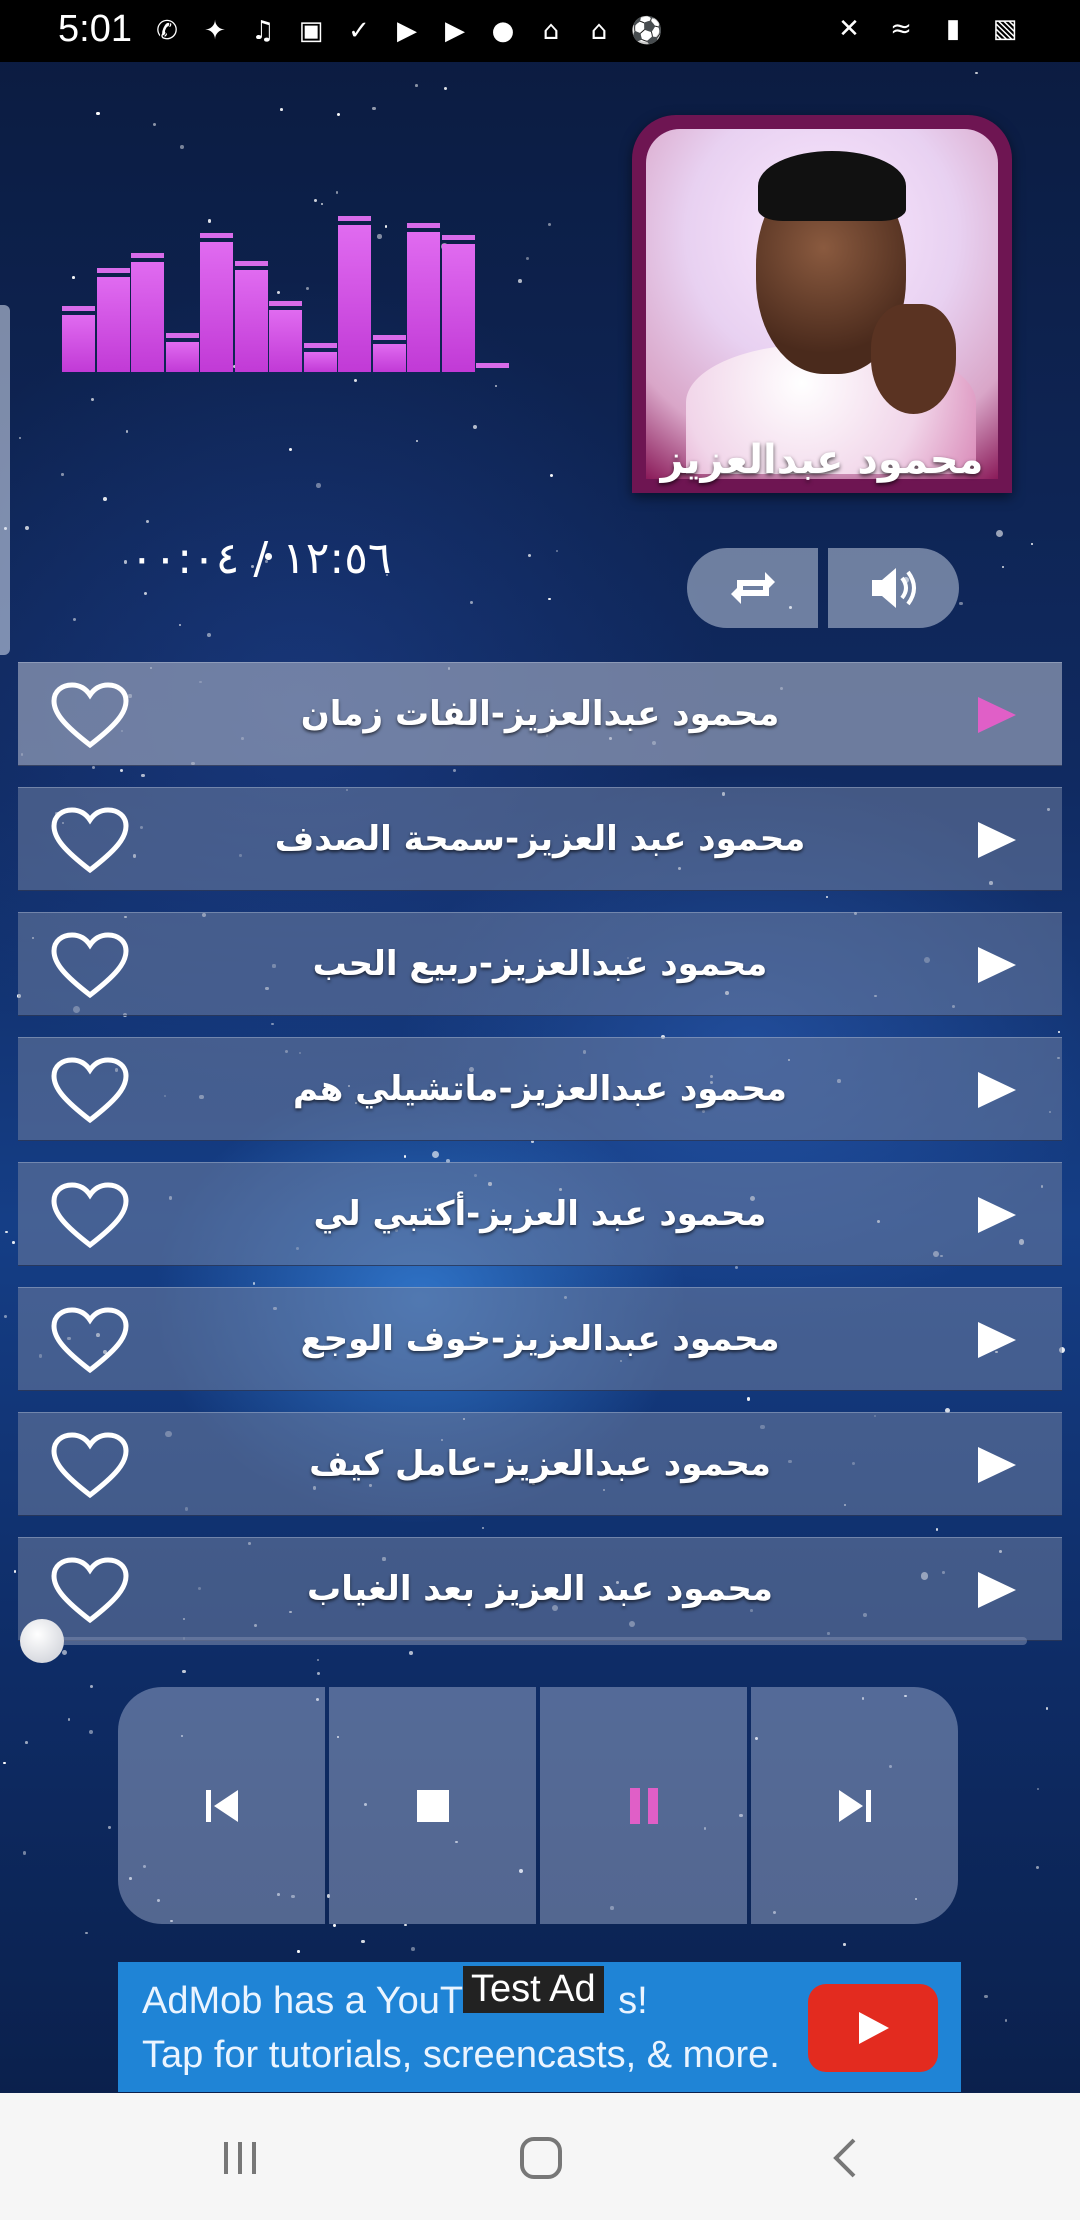  I want to click on youtube-logo, so click(873, 2028).